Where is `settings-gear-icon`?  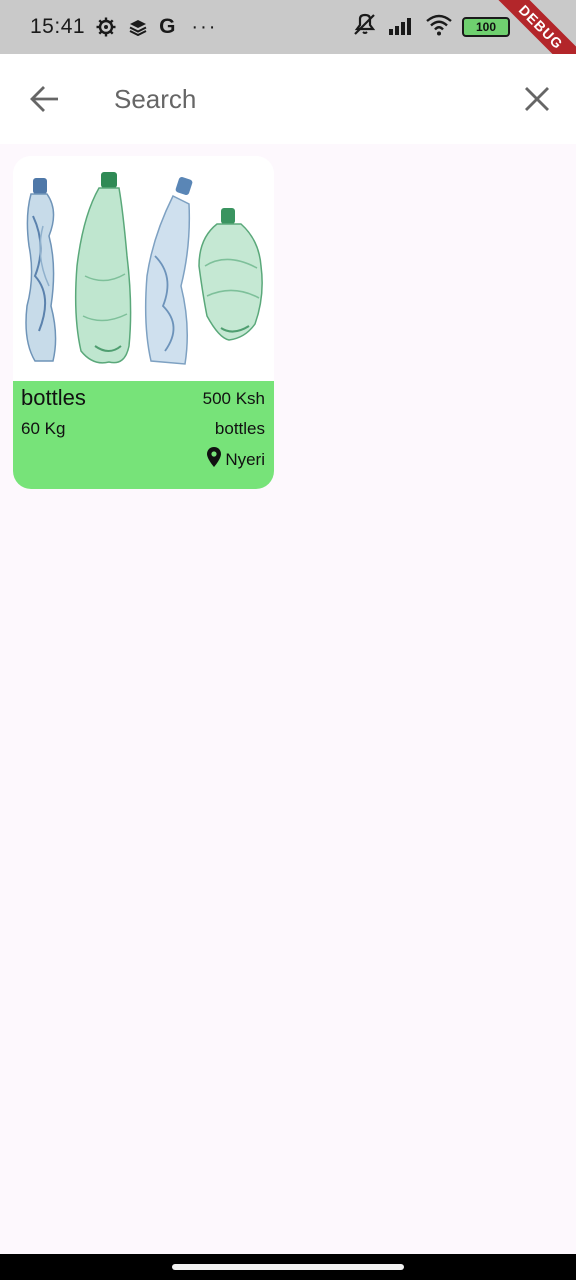
settings-gear-icon is located at coordinates (106, 27).